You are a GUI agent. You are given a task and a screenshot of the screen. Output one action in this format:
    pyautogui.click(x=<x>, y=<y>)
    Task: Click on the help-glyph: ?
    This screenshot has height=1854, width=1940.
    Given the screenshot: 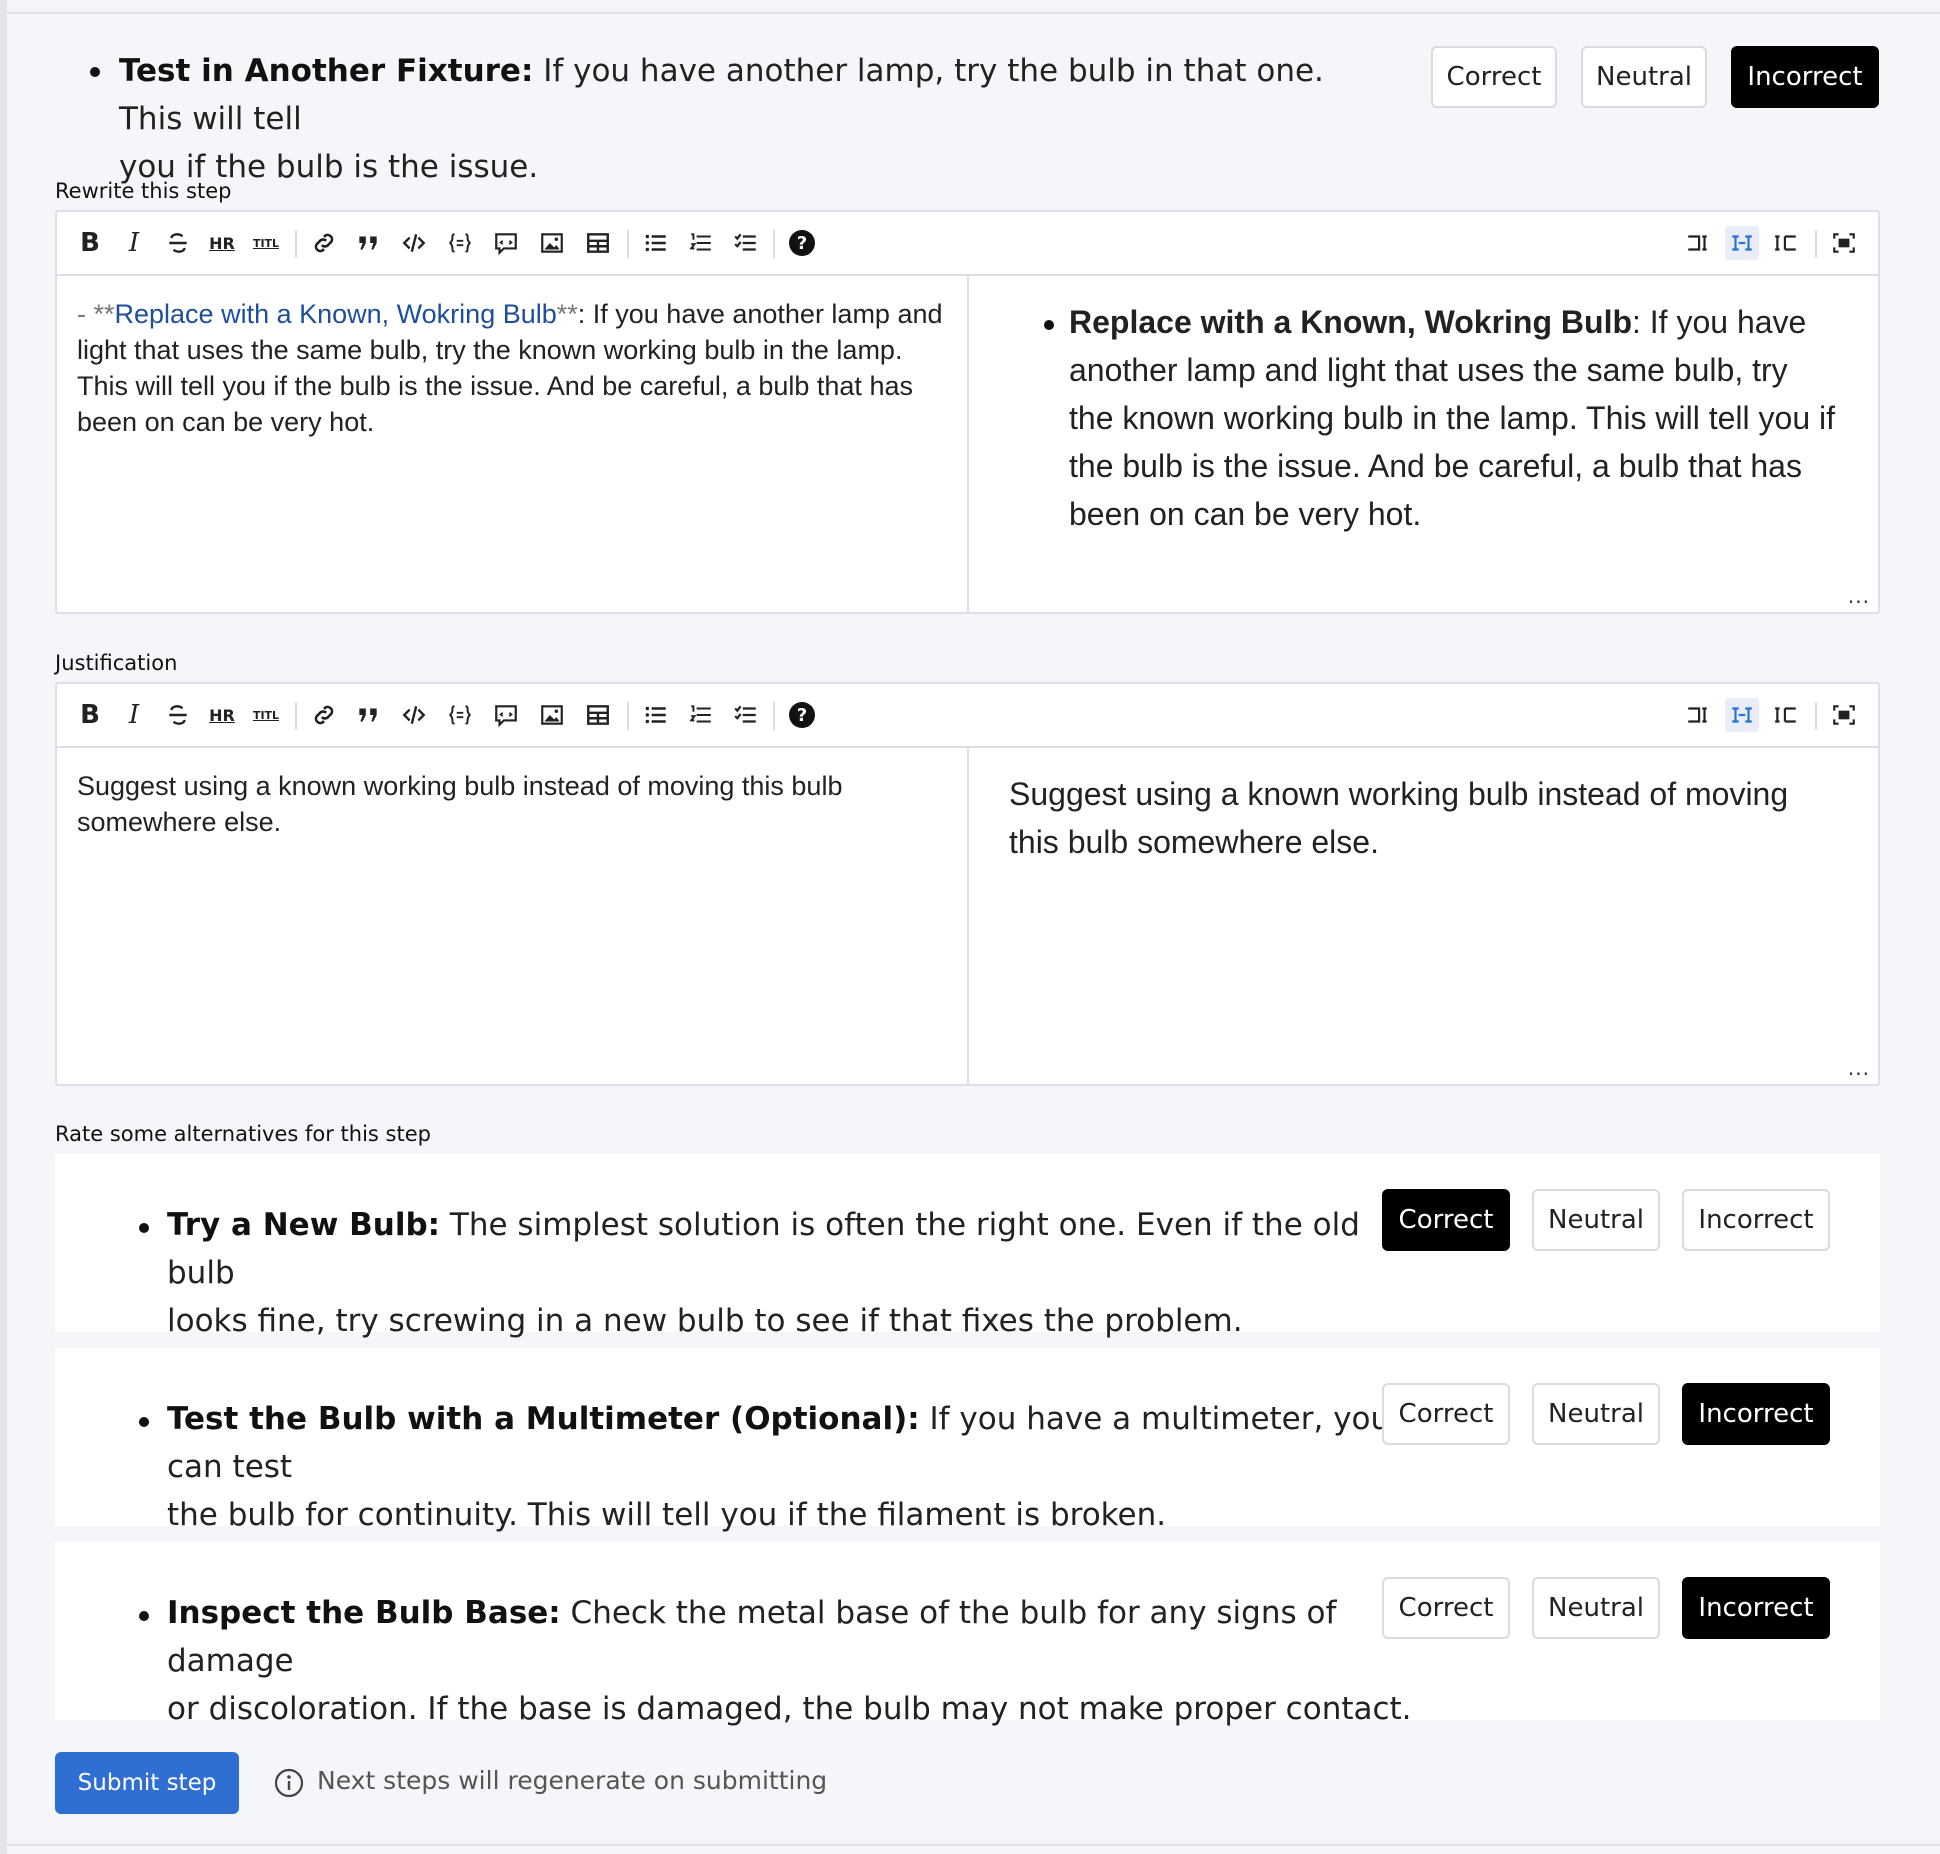 What is the action you would take?
    pyautogui.click(x=802, y=715)
    